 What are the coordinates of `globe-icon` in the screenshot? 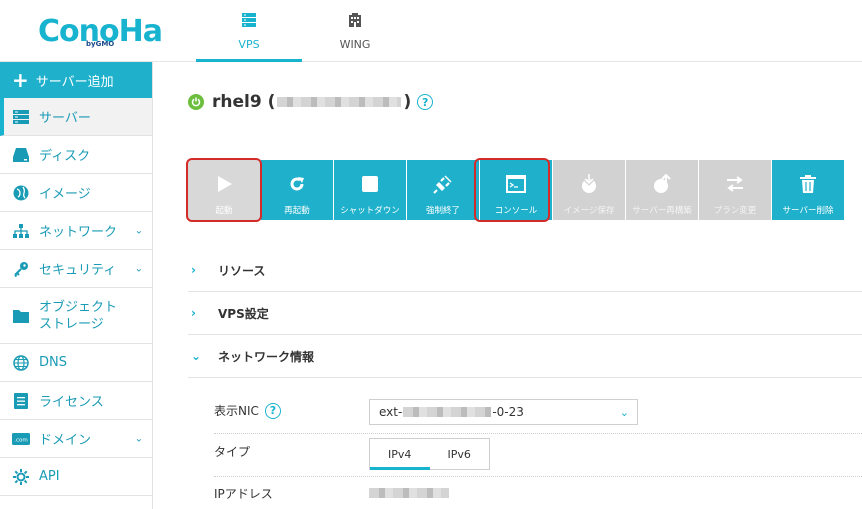 It's located at (21, 193).